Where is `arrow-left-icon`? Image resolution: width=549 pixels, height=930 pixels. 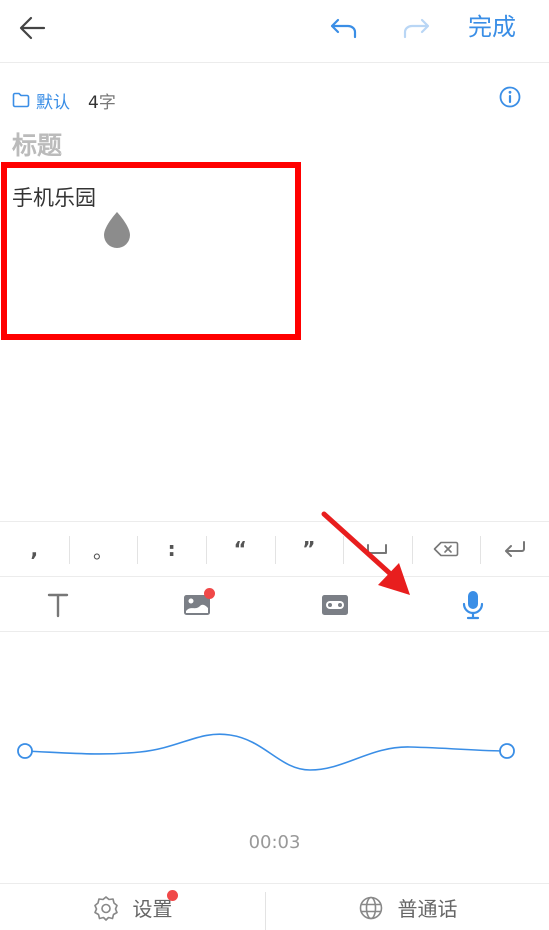 arrow-left-icon is located at coordinates (32, 28).